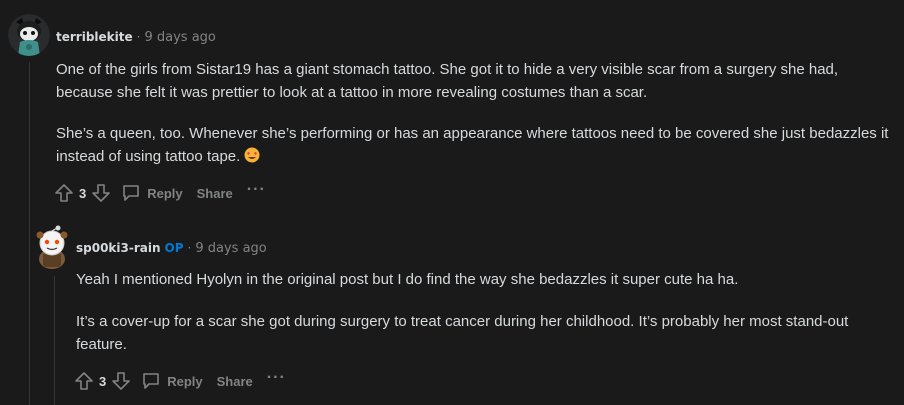 This screenshot has width=904, height=405. Describe the element at coordinates (94, 37) in the screenshot. I see `username: terriblekite` at that location.